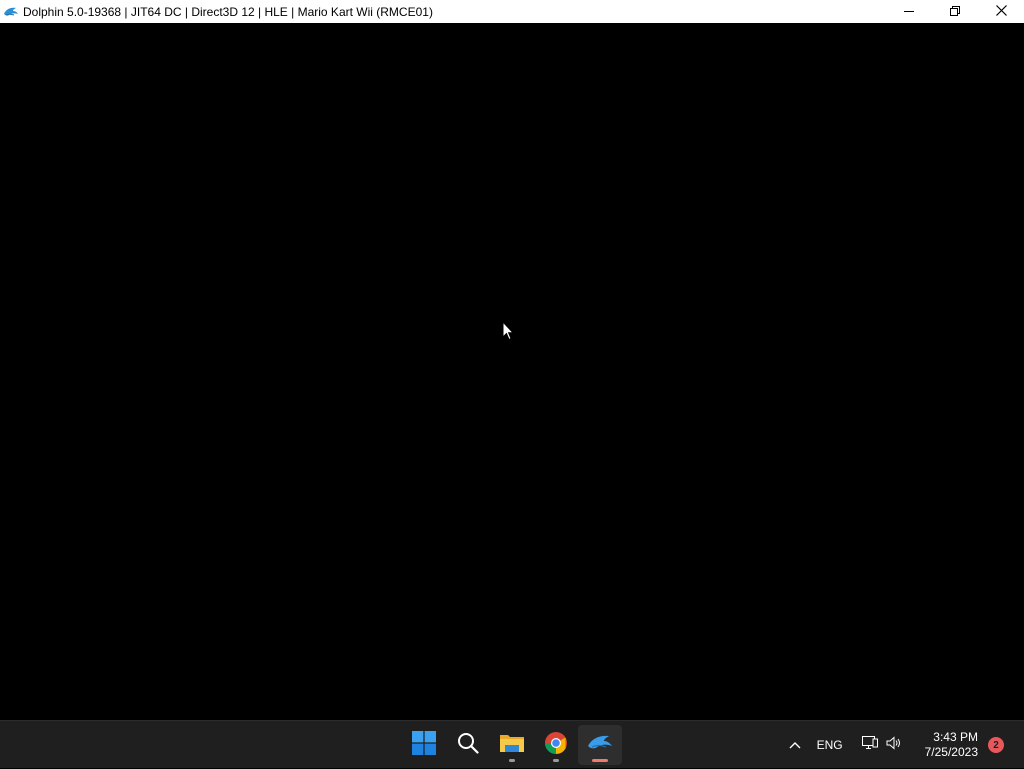 Image resolution: width=1024 pixels, height=769 pixels. I want to click on mouse-cursor-icon, so click(508, 330).